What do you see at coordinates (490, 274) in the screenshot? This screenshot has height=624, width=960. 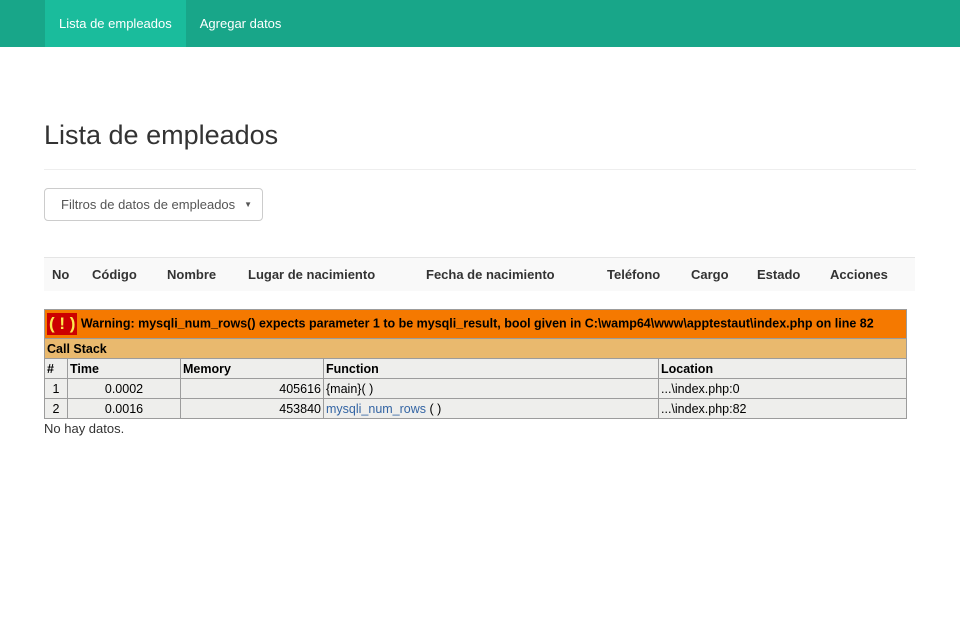 I see `col-header-fecha-nacimiento: Fecha de nacimiento` at bounding box center [490, 274].